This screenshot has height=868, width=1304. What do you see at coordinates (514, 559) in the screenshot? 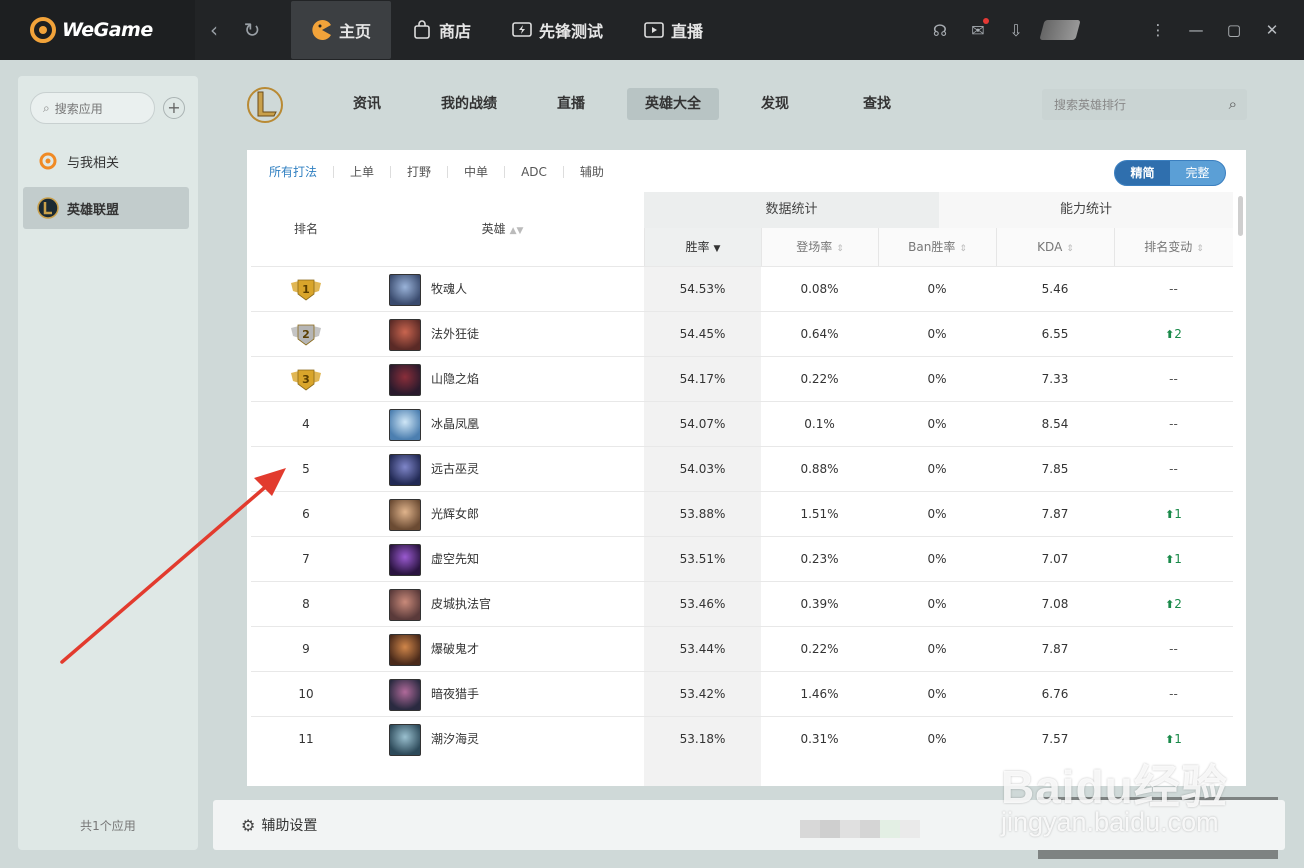
I see `hero-cell: 虚空先知` at bounding box center [514, 559].